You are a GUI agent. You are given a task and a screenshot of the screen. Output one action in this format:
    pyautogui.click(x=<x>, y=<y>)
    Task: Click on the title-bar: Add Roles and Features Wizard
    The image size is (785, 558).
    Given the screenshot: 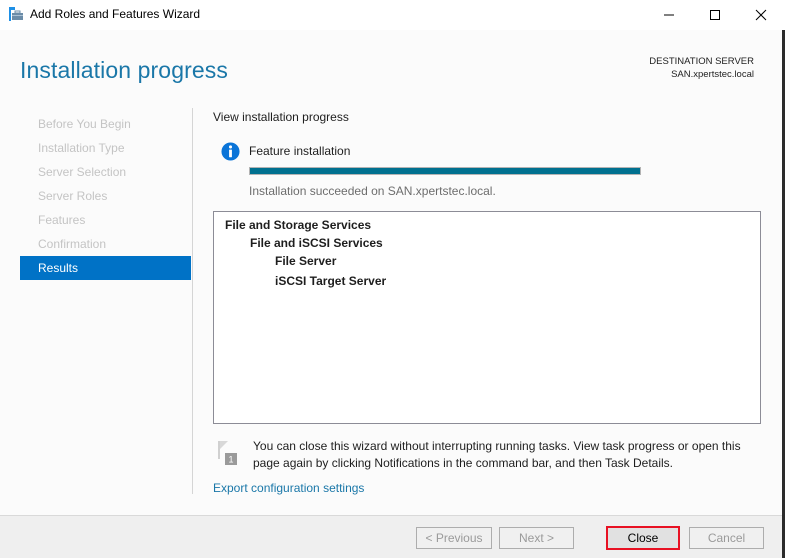 What is the action you would take?
    pyautogui.click(x=392, y=15)
    